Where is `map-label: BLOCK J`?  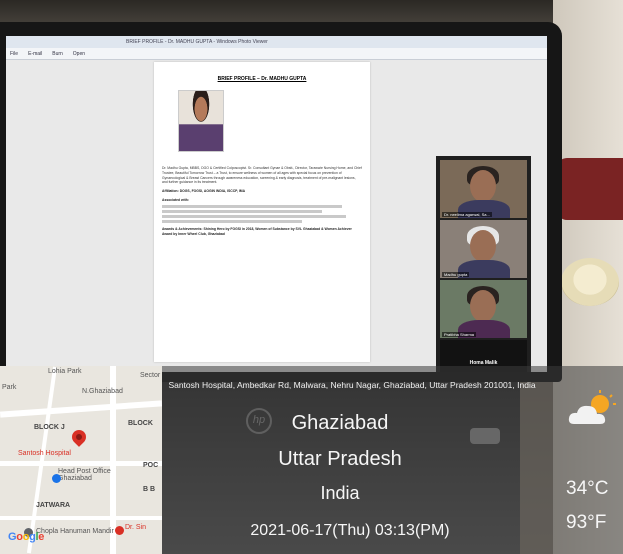
map-label: BLOCK J is located at coordinates (49, 427).